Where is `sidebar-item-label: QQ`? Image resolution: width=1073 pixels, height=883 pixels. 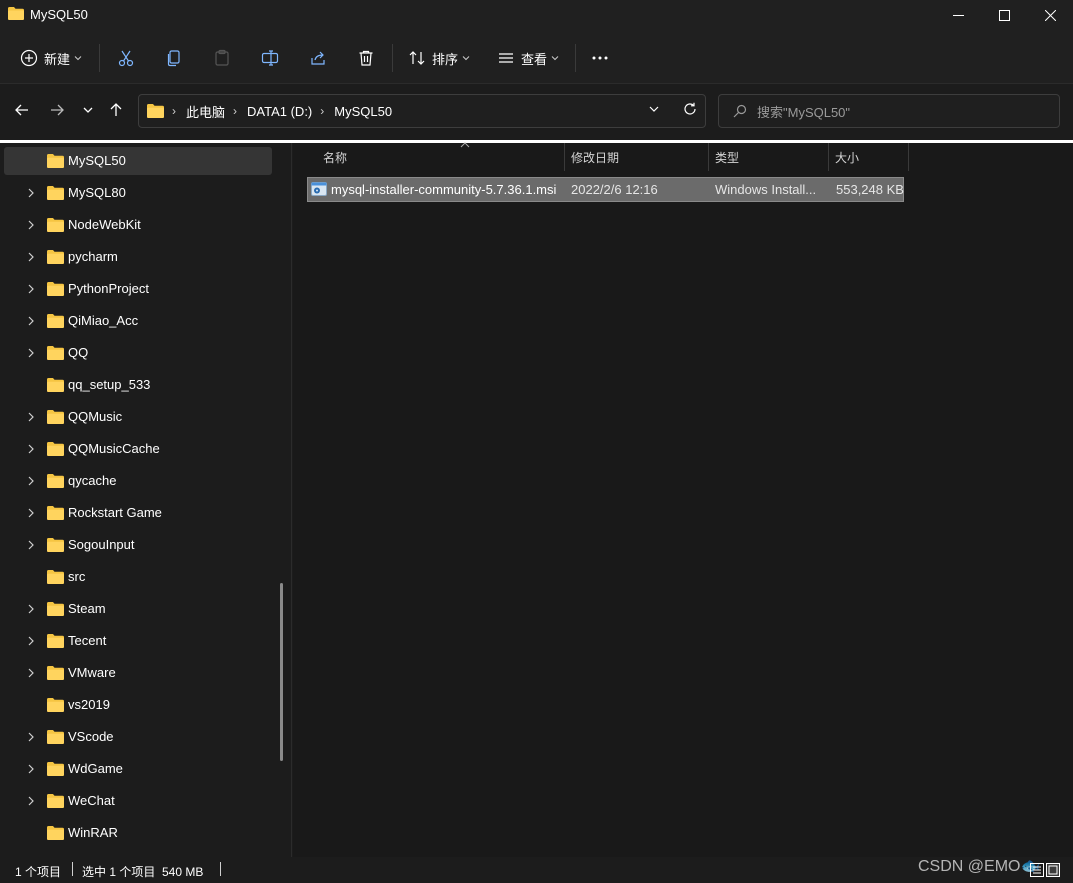 sidebar-item-label: QQ is located at coordinates (78, 352).